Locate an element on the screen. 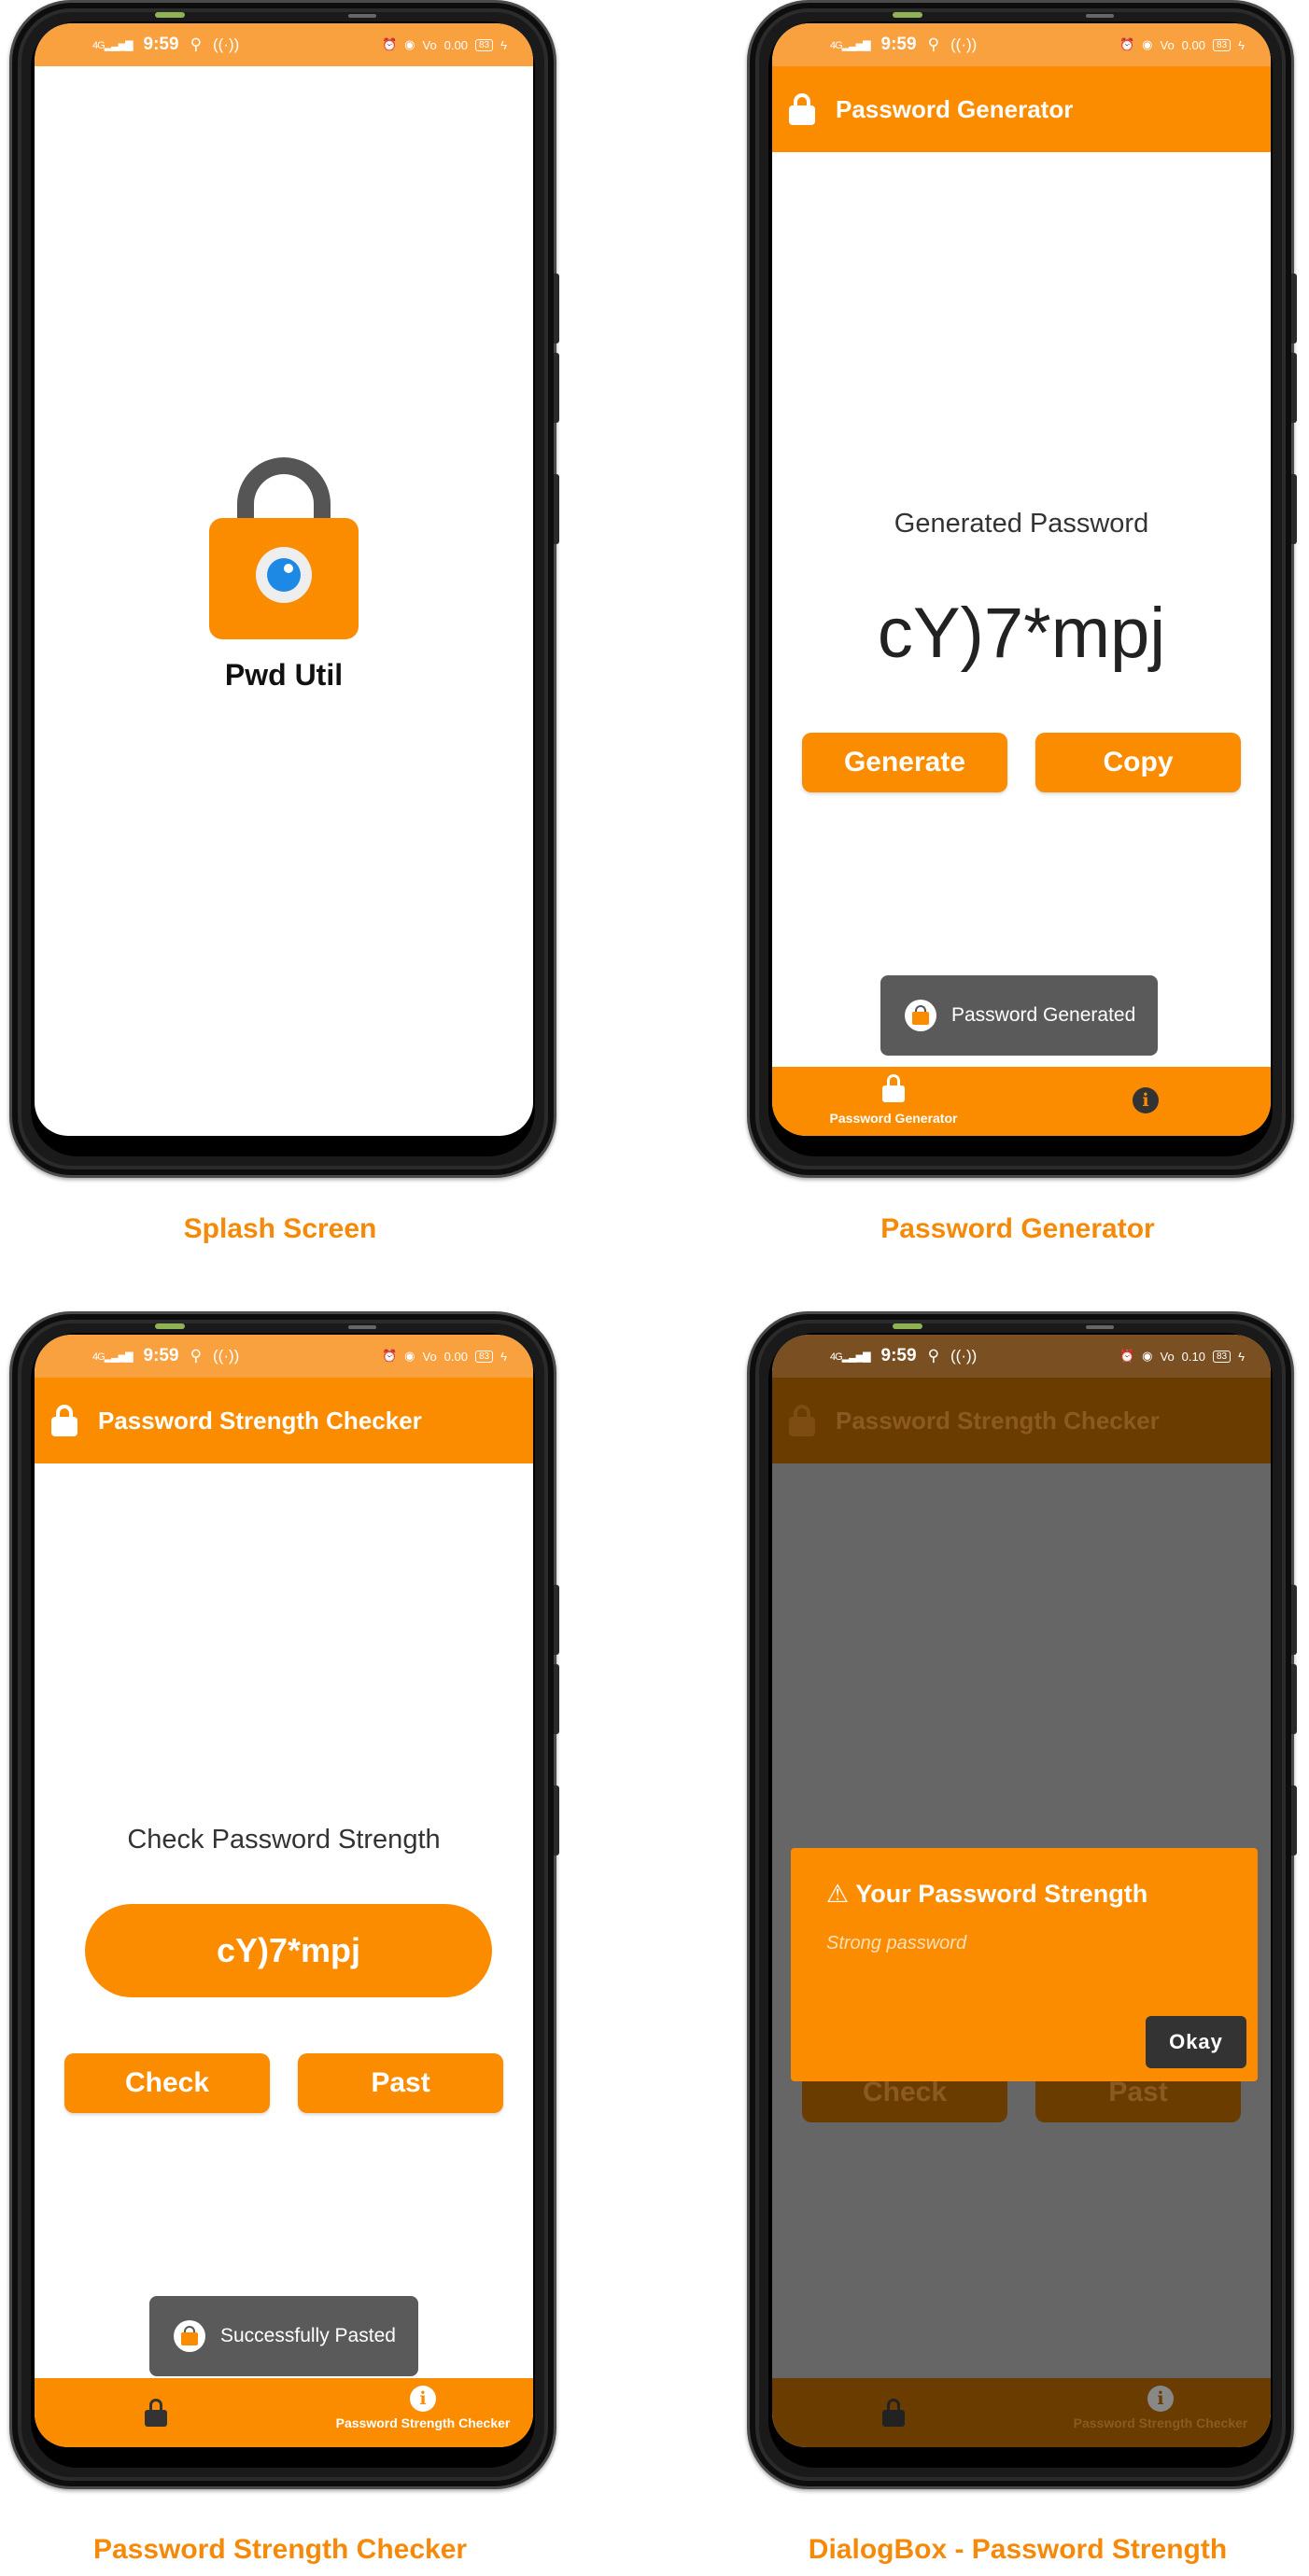  generated-password-value: cY)7*mpj is located at coordinates (1022, 633).